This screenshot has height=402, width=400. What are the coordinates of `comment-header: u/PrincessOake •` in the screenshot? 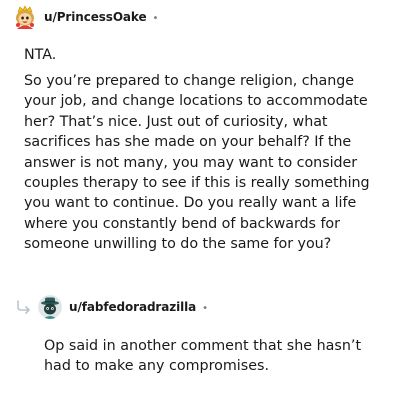 It's located at (86, 17).